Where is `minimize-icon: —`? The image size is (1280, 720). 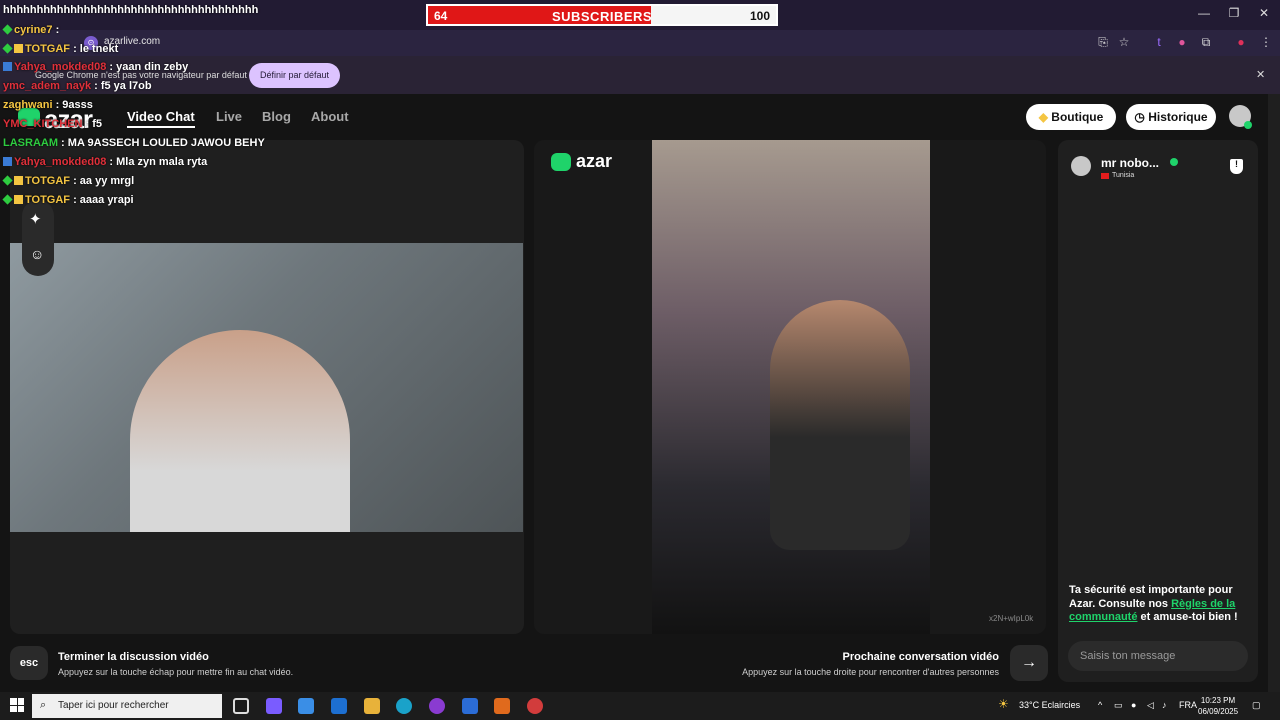
minimize-icon: — is located at coordinates (1204, 13).